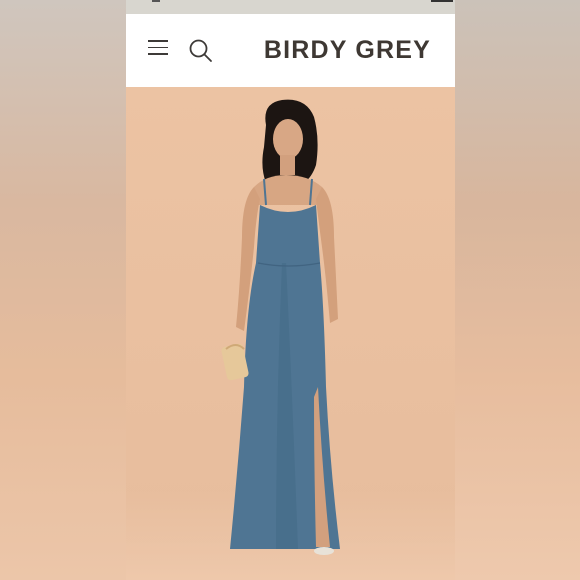 The image size is (580, 580). I want to click on browser-top-strip, so click(290, 7).